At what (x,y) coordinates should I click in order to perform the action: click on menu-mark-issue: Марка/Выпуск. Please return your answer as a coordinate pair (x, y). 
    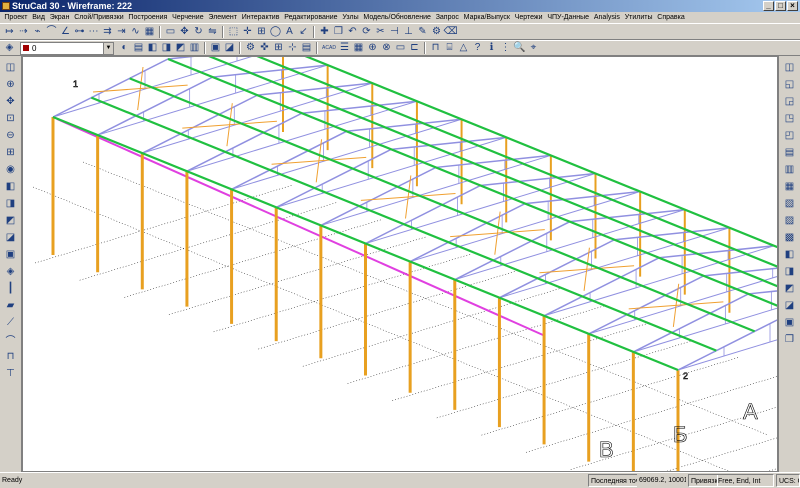
    Looking at the image, I should click on (486, 17).